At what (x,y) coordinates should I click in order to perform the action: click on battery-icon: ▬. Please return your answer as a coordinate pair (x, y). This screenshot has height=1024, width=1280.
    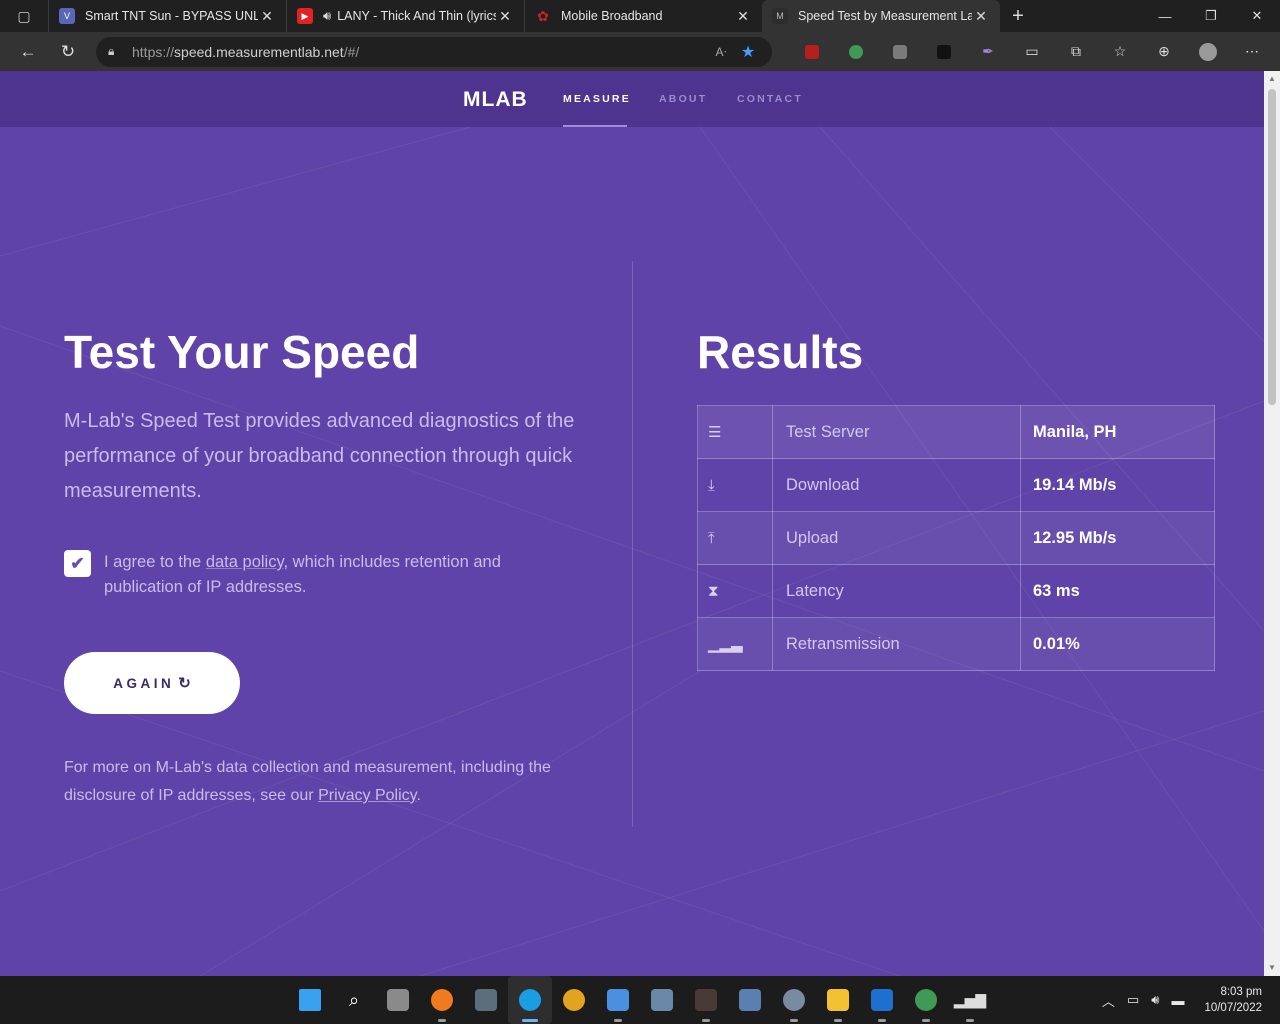
    Looking at the image, I should click on (1177, 1000).